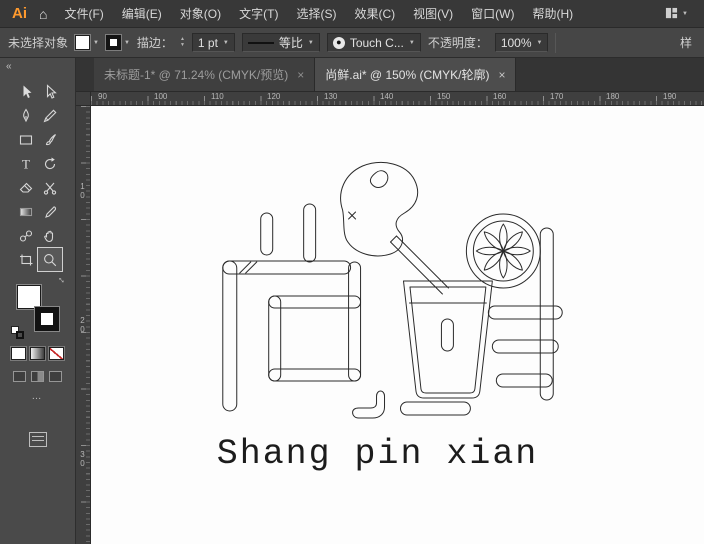  Describe the element at coordinates (83, 13) in the screenshot. I see `menu-file: 文件(F)` at that location.